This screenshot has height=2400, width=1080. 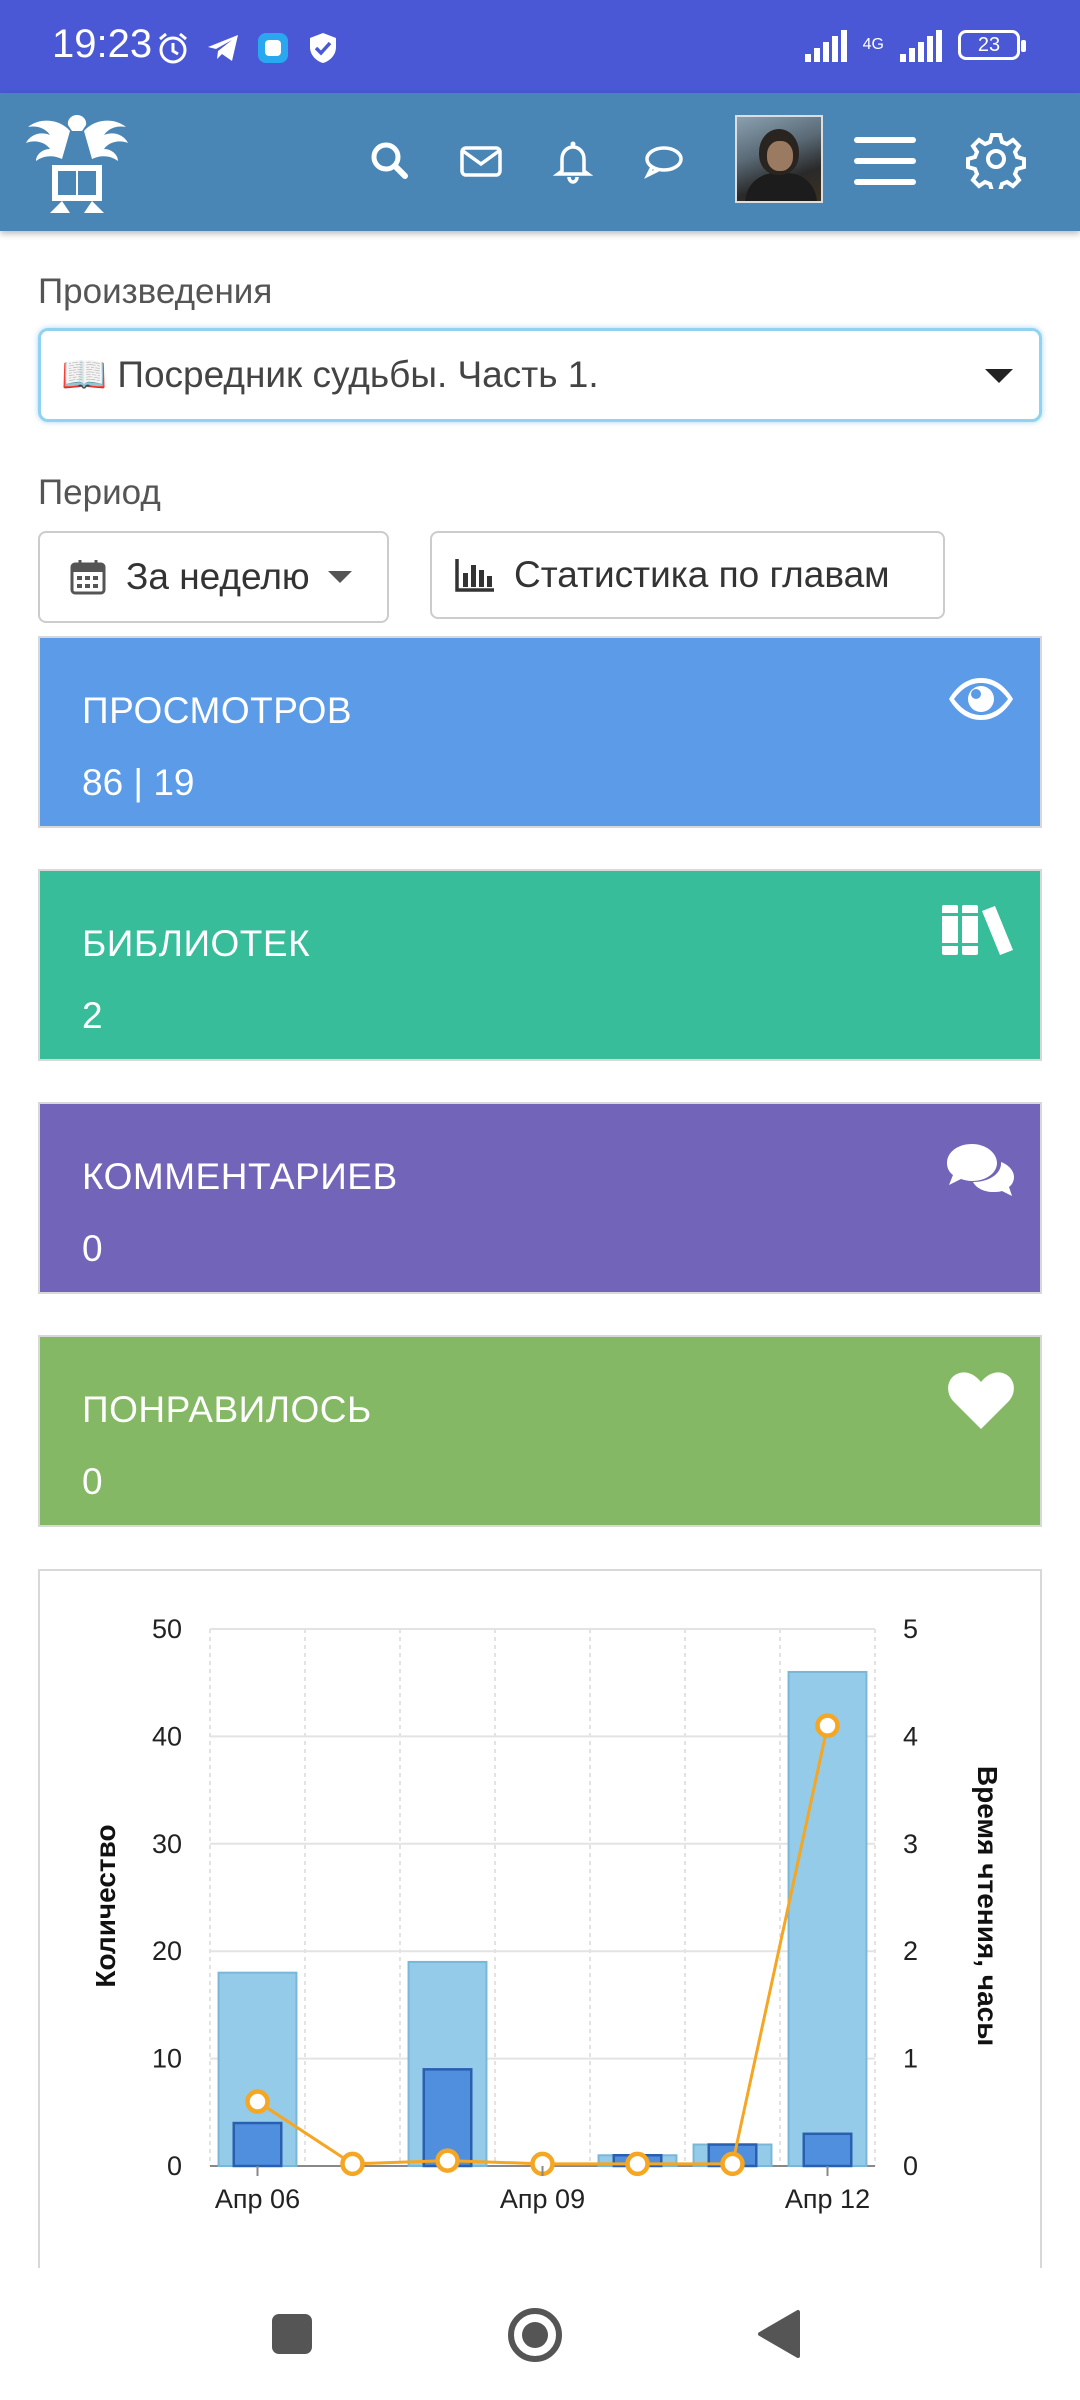 I want to click on search-icon, so click(x=390, y=161).